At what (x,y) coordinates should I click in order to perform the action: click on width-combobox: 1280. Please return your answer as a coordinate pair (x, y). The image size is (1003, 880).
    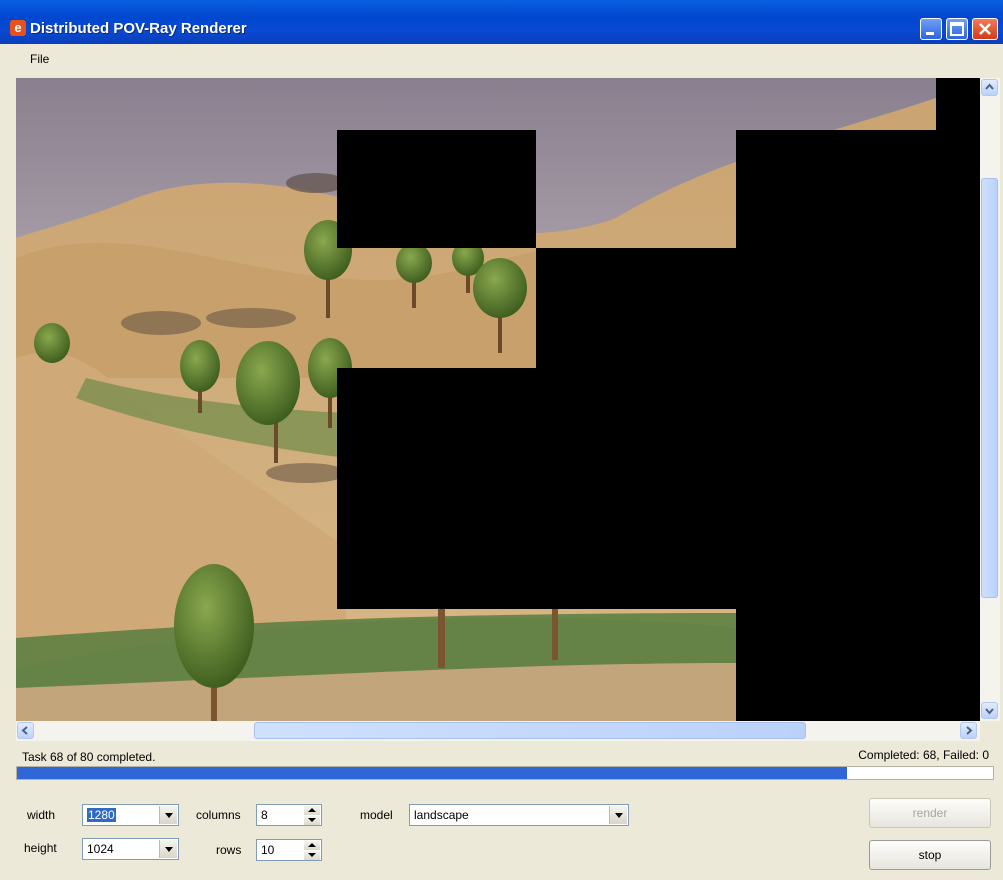
    Looking at the image, I should click on (130, 815).